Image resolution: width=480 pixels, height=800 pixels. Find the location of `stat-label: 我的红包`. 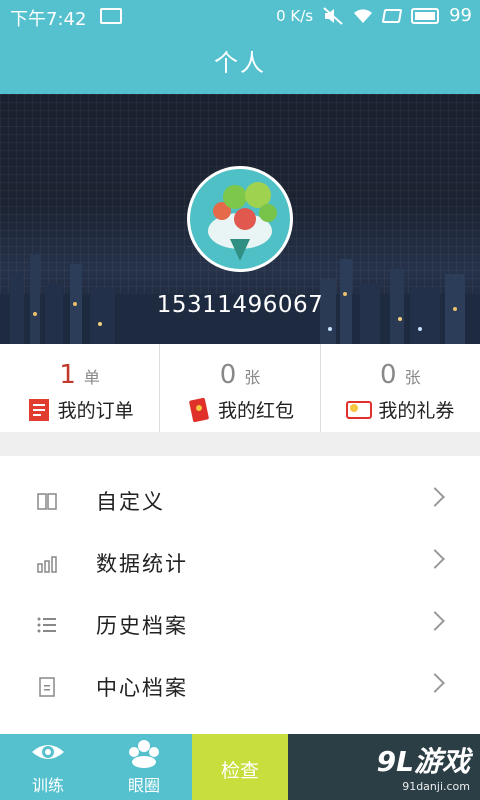

stat-label: 我的红包 is located at coordinates (239, 409).